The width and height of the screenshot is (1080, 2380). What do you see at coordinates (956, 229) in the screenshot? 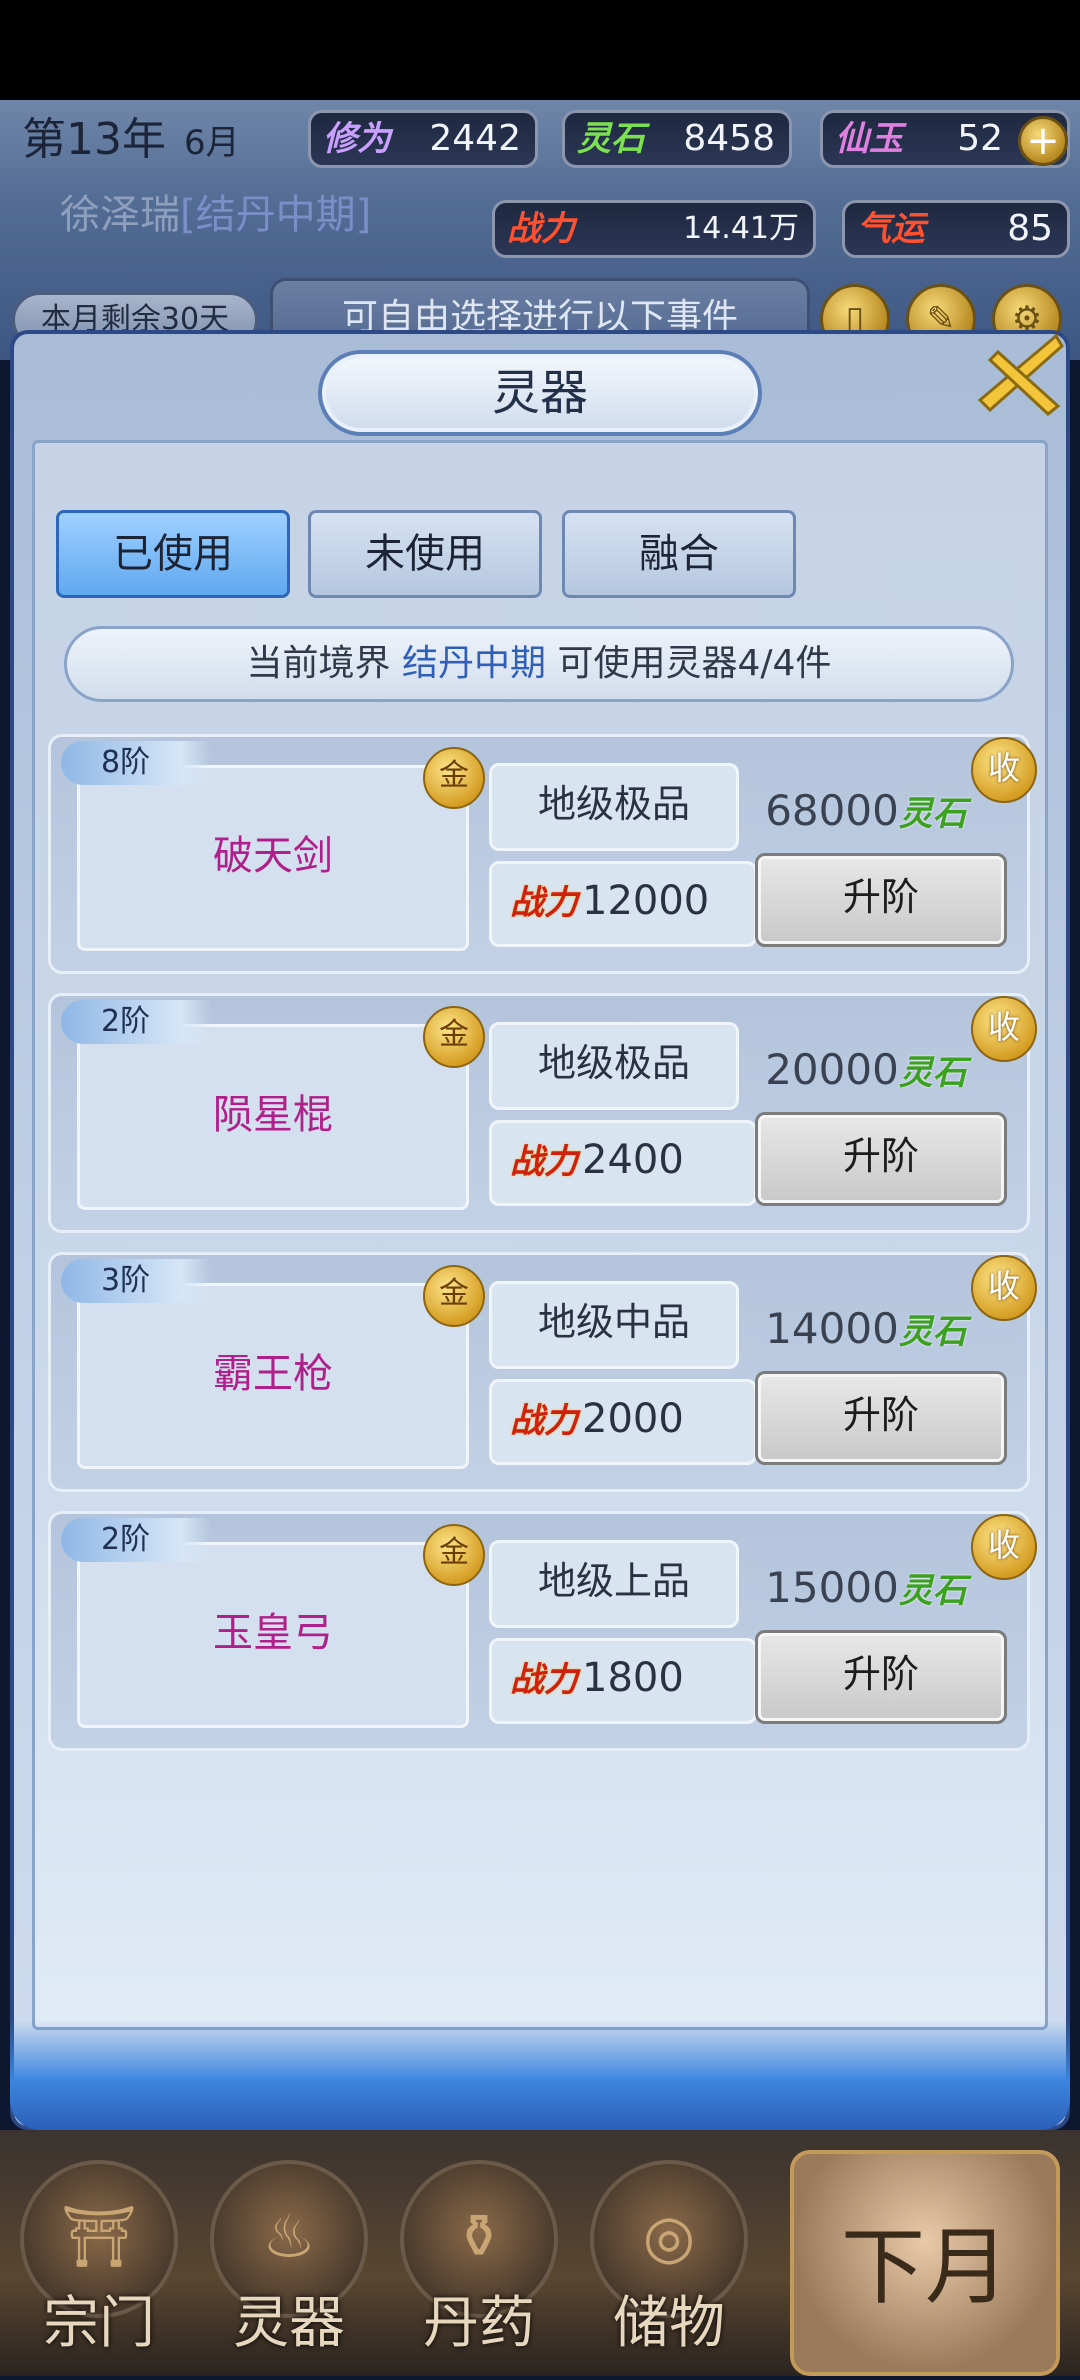
I see `stat-luck: 气运 85` at bounding box center [956, 229].